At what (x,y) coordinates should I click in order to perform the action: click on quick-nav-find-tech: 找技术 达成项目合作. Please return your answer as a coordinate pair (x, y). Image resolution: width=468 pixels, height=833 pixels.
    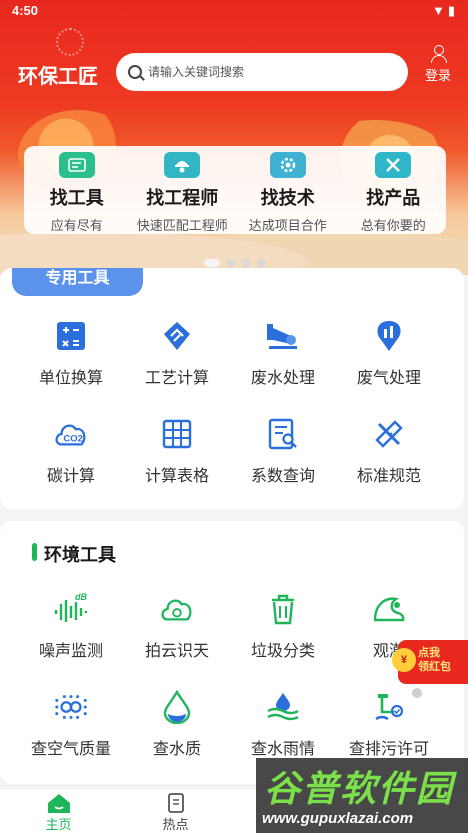
    Looking at the image, I should click on (288, 190).